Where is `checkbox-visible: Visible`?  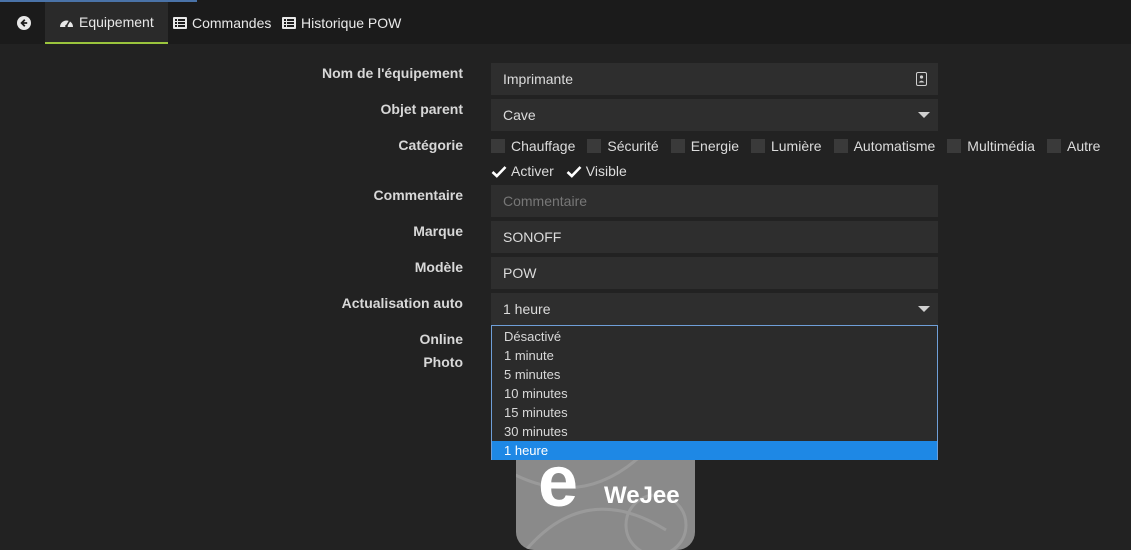
checkbox-visible: Visible is located at coordinates (596, 171).